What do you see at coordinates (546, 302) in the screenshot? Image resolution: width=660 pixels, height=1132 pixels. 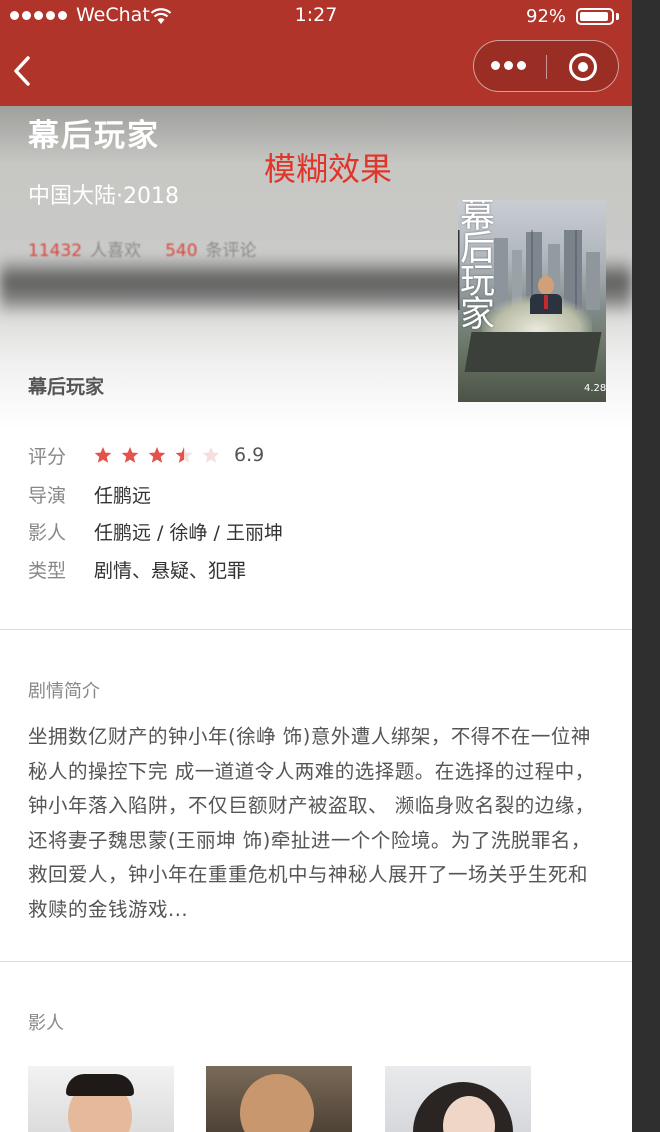 I see `poster-figure-tie` at bounding box center [546, 302].